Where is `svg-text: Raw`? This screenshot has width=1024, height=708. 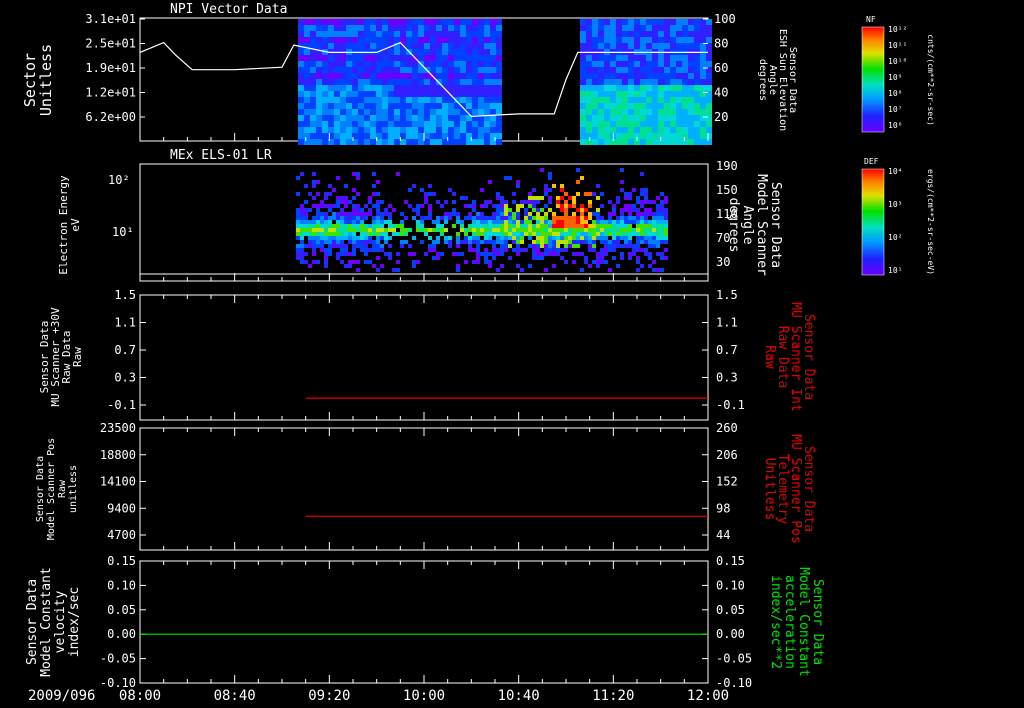
svg-text: Raw is located at coordinates (769, 357).